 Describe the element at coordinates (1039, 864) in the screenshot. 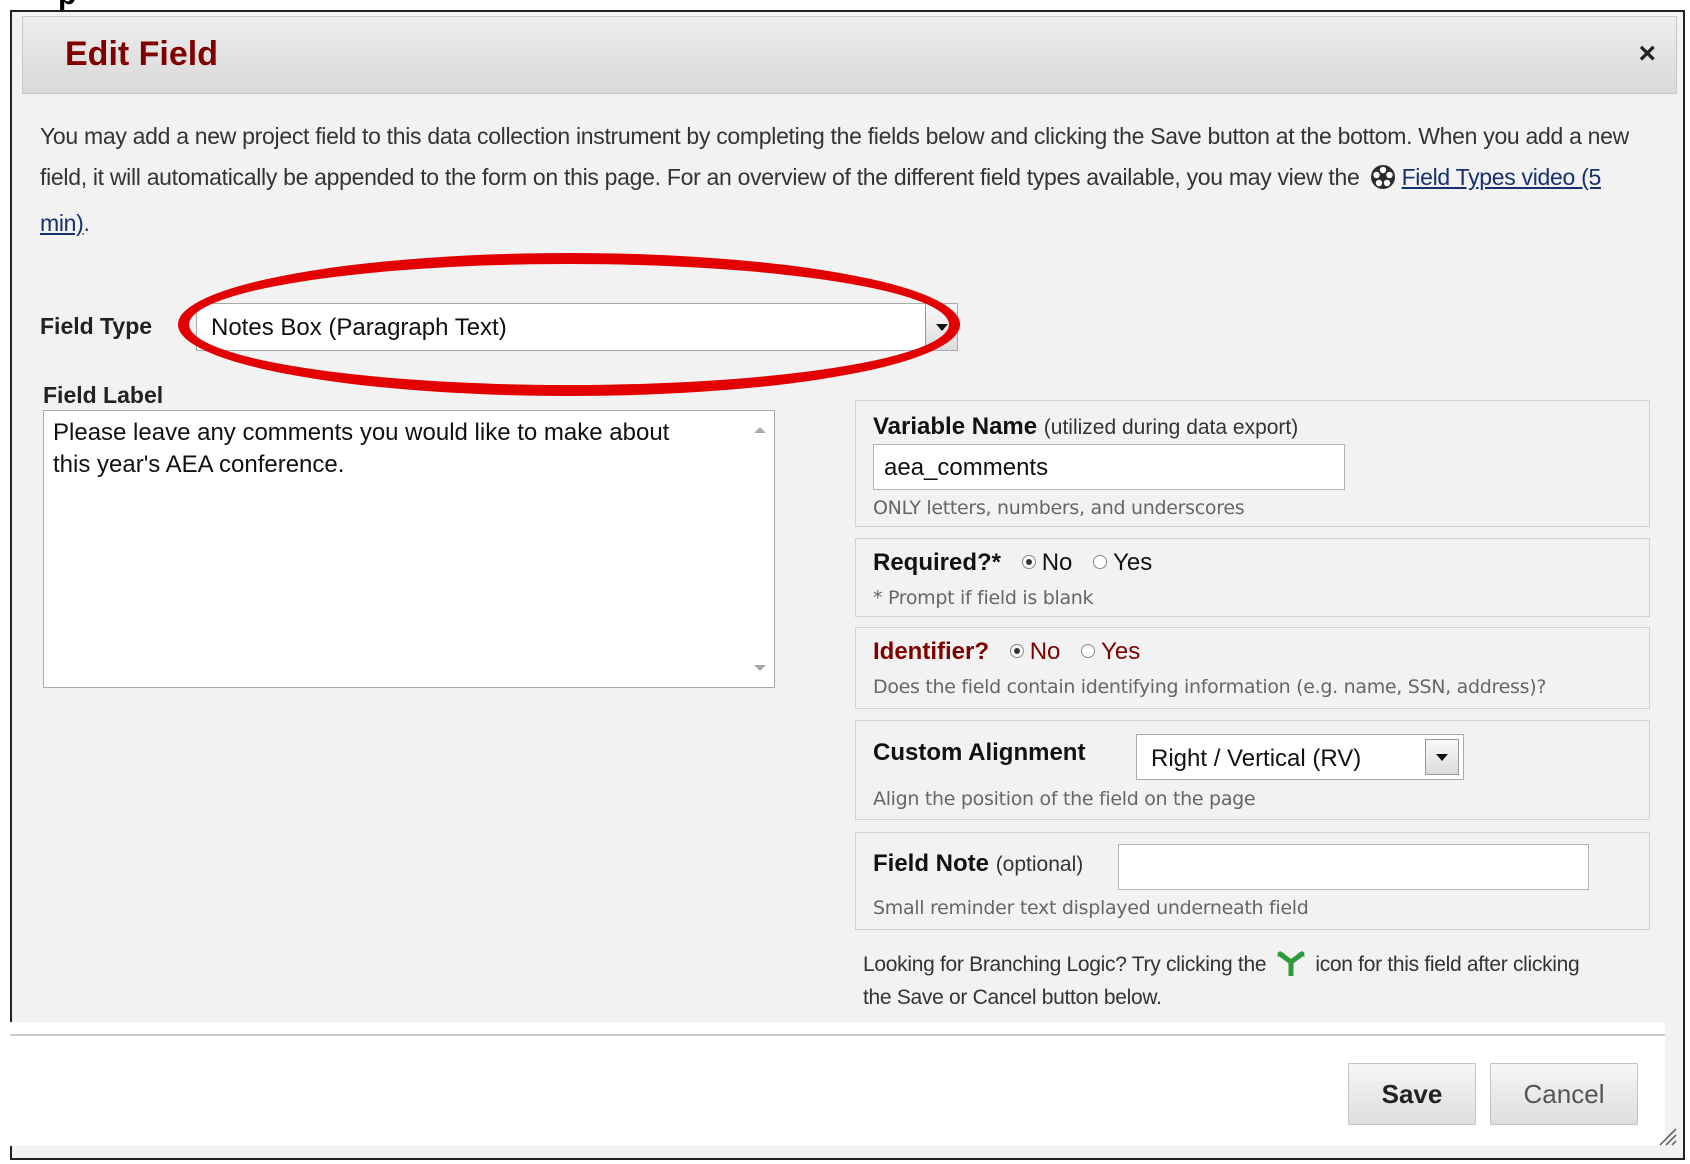

I see `field-note-subtitle: (optional)` at that location.